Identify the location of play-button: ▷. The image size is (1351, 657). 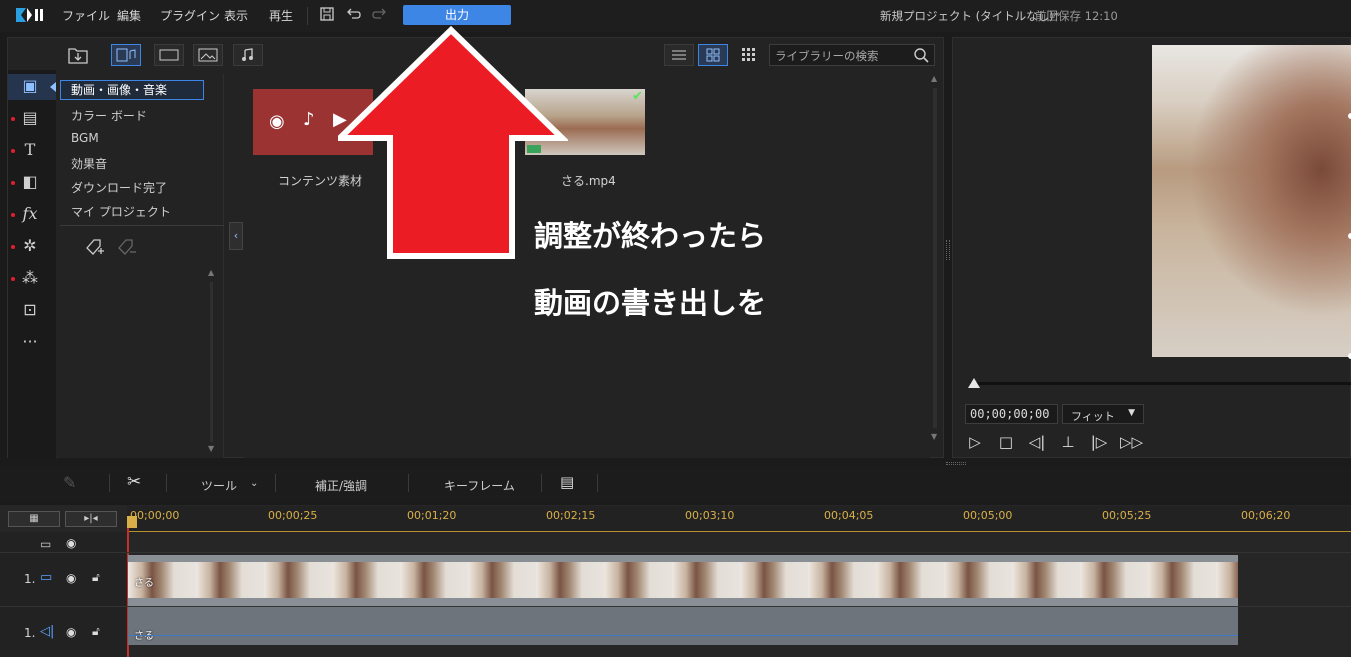
(975, 442).